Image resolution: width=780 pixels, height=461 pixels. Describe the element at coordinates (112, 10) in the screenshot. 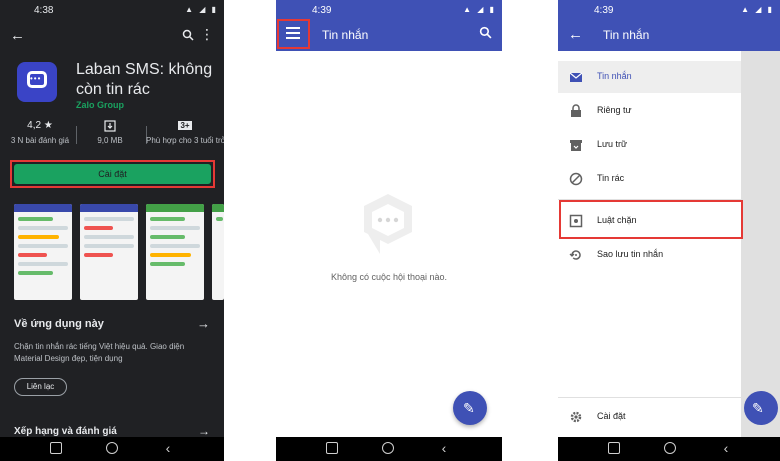

I see `status-bar: 4:38 ▲ ◢ ▮` at that location.